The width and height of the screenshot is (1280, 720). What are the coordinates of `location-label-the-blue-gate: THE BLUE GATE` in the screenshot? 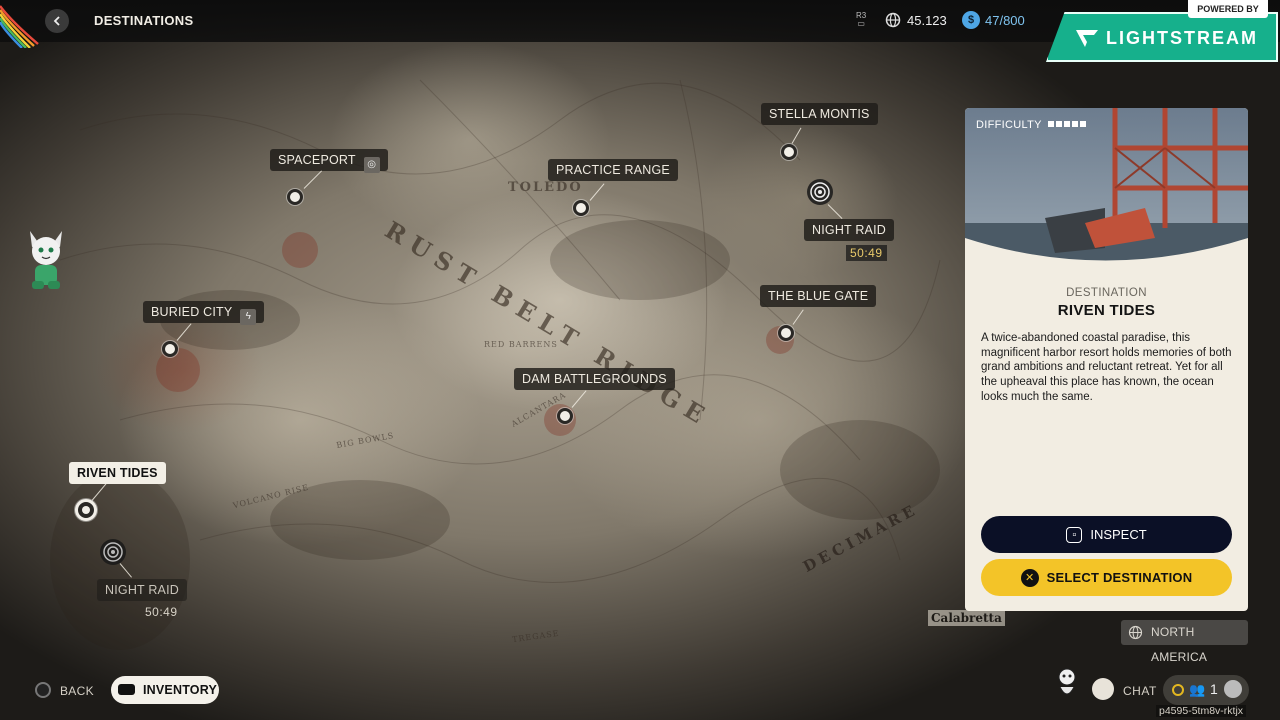 It's located at (818, 296).